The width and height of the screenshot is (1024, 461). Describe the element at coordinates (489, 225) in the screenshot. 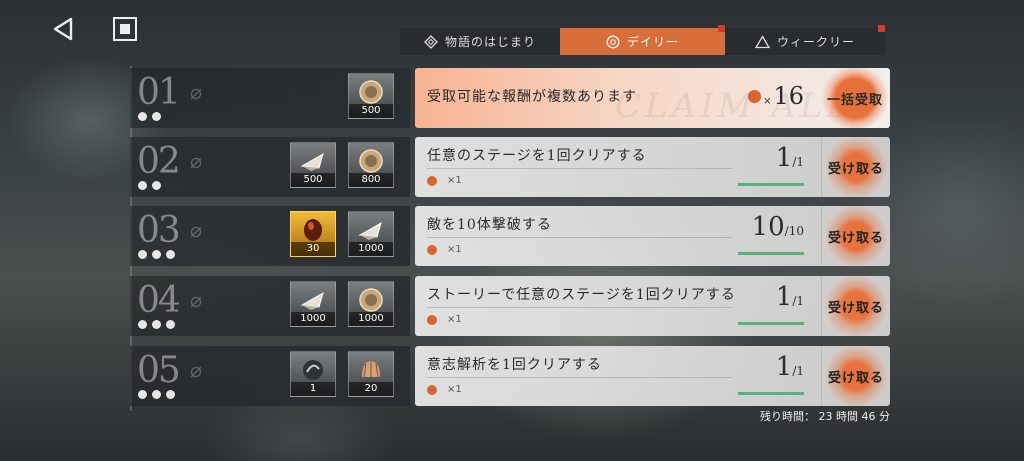

I see `mission-title: 敵を10体撃破する` at that location.